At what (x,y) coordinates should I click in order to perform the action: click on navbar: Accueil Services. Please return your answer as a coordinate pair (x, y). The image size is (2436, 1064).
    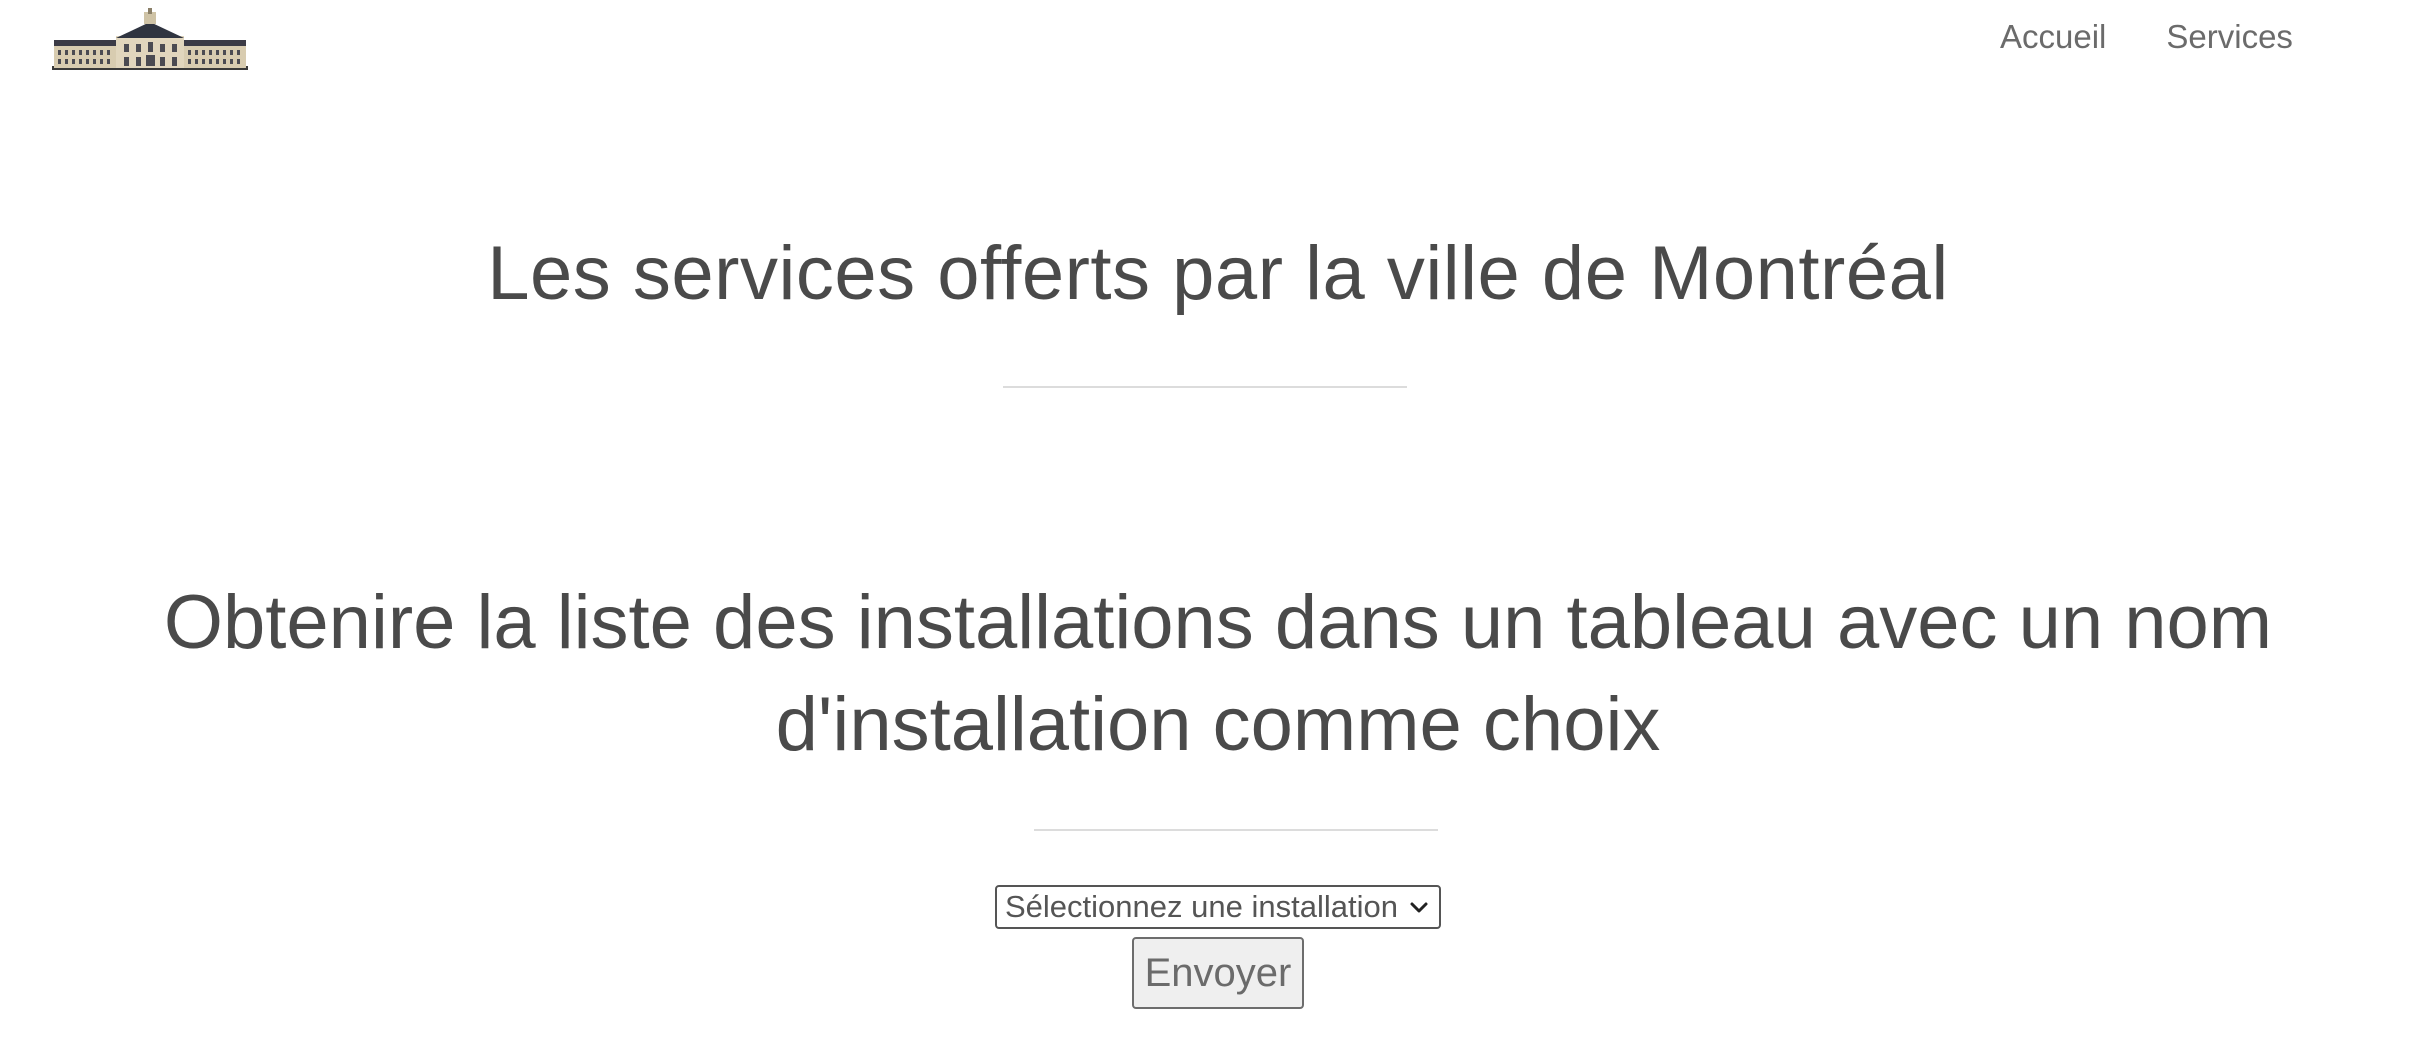
    Looking at the image, I should click on (1218, 40).